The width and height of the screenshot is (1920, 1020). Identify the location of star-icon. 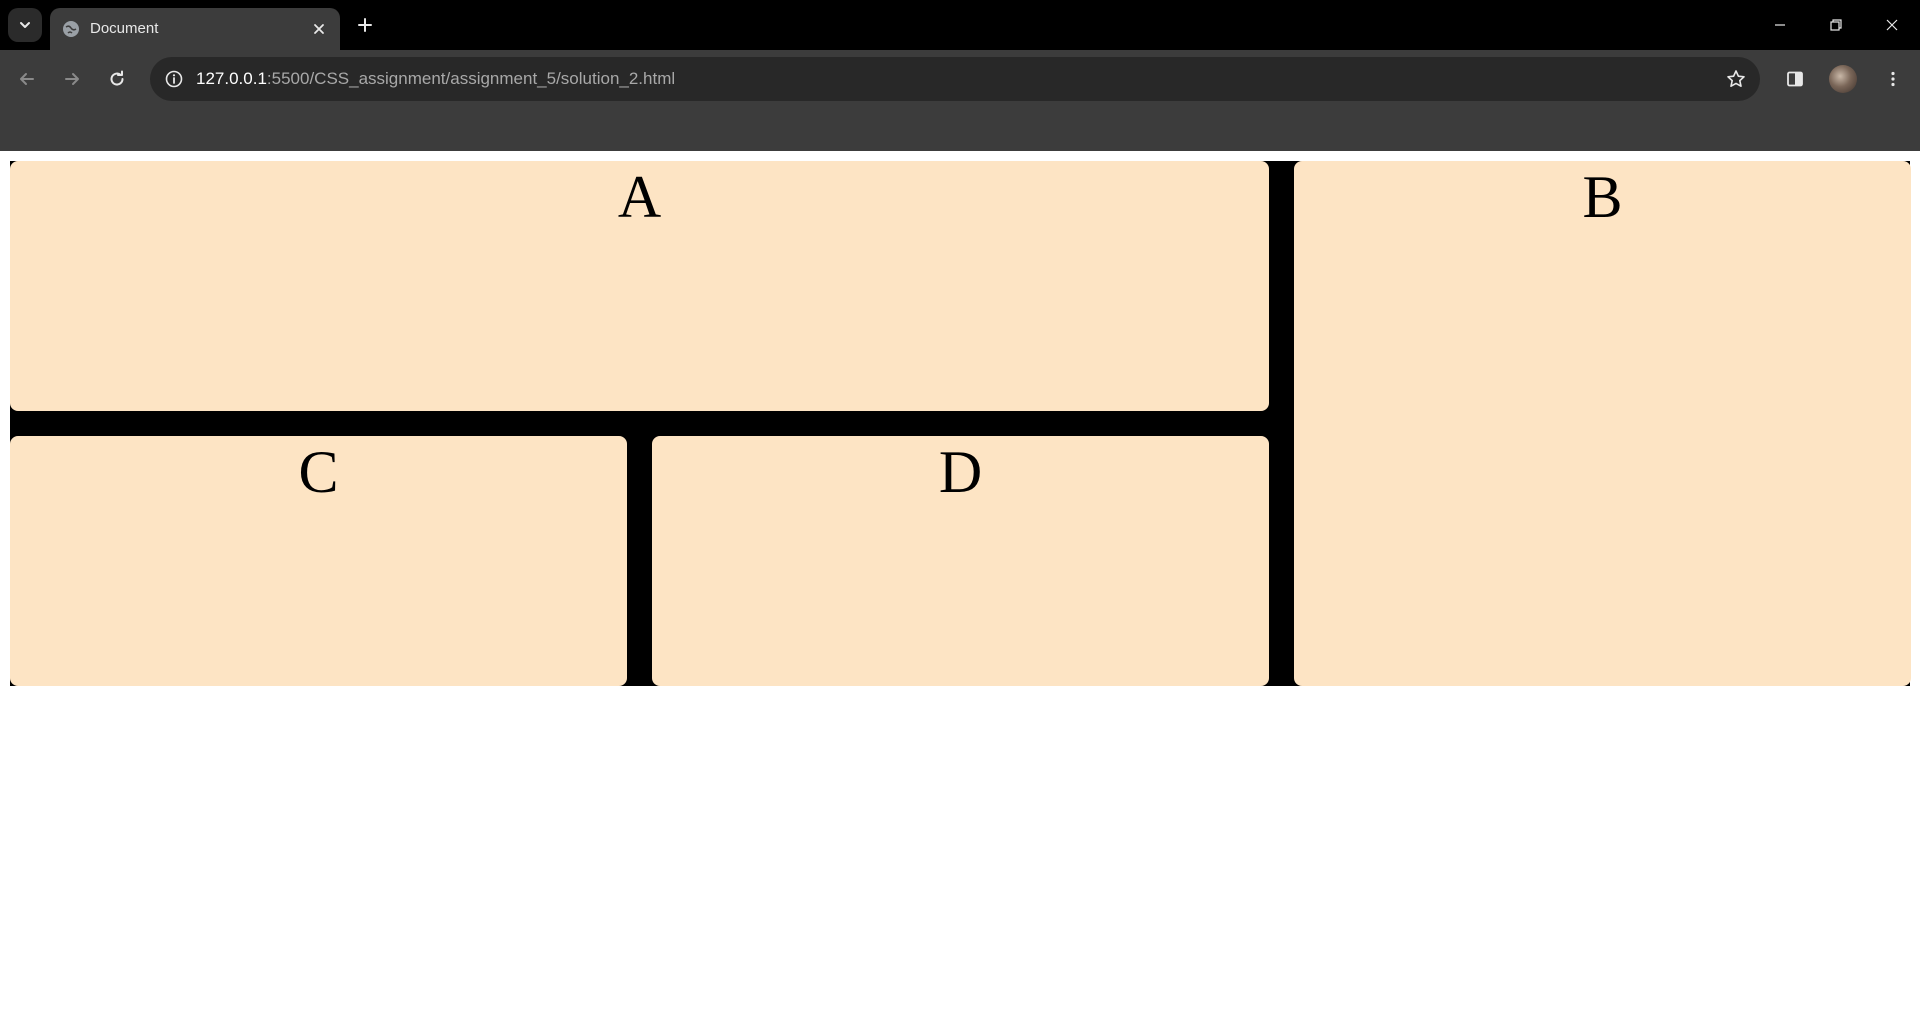
(1736, 78).